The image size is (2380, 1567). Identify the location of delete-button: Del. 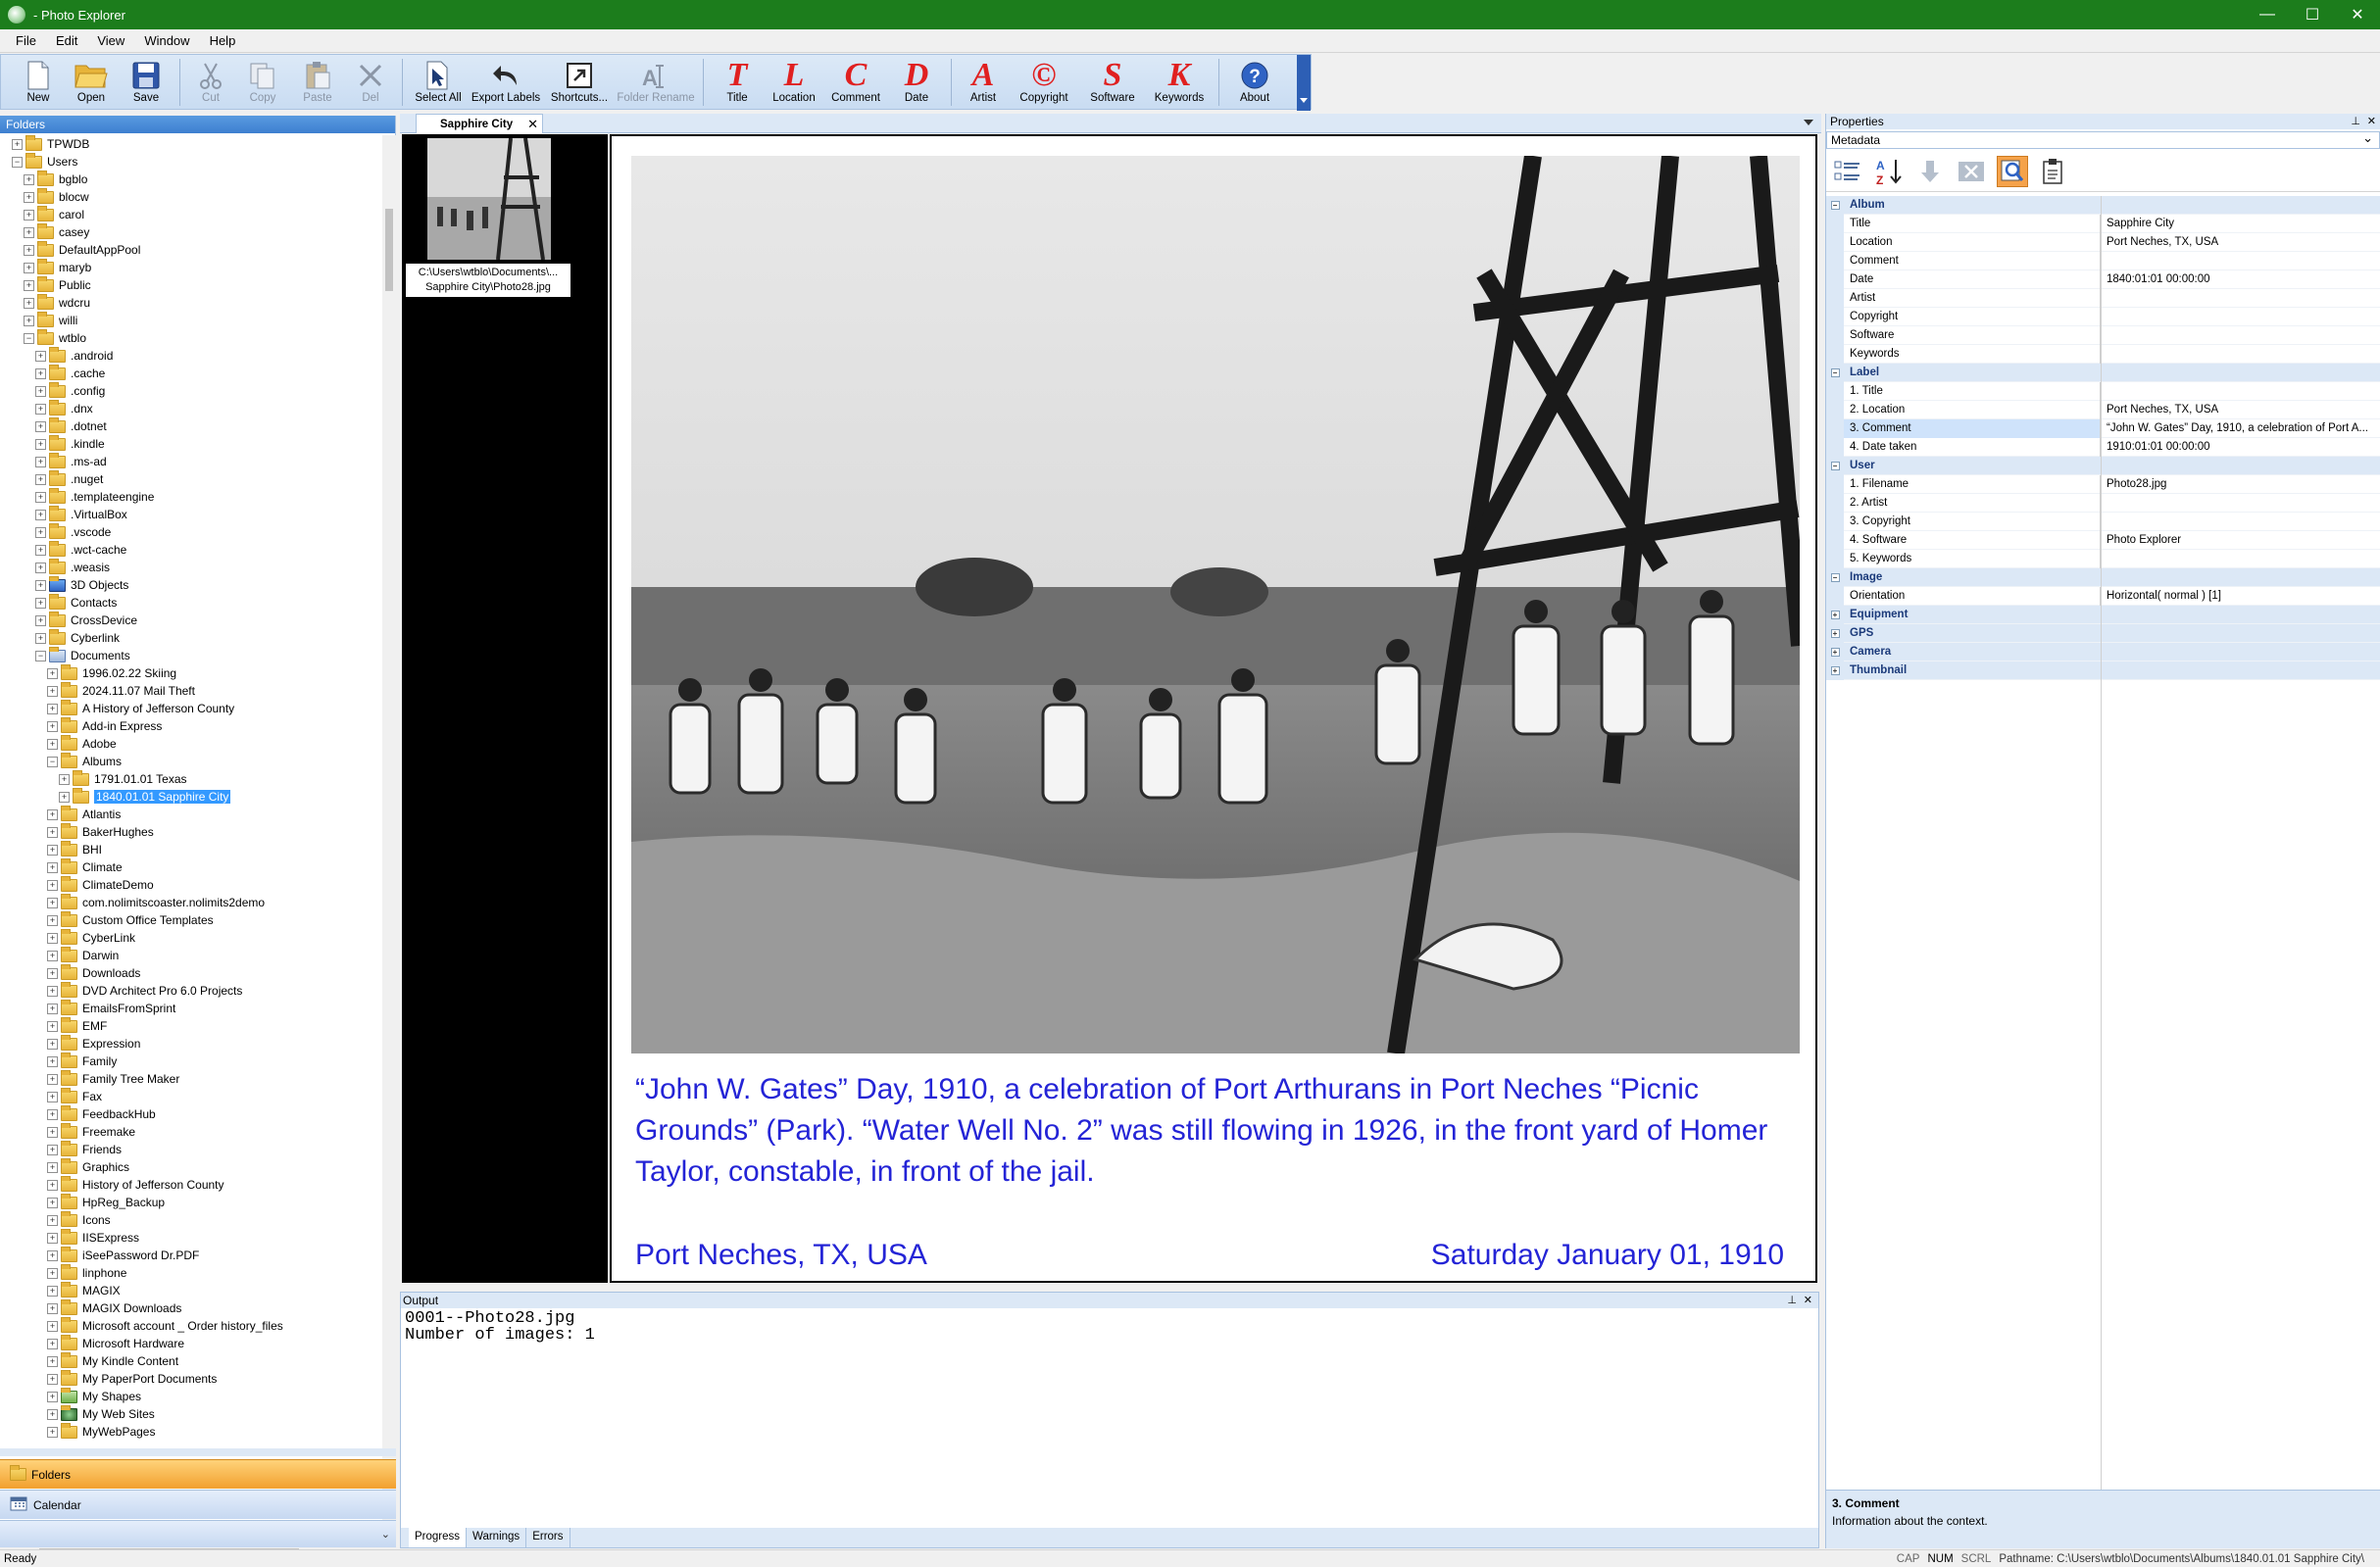
(370, 82).